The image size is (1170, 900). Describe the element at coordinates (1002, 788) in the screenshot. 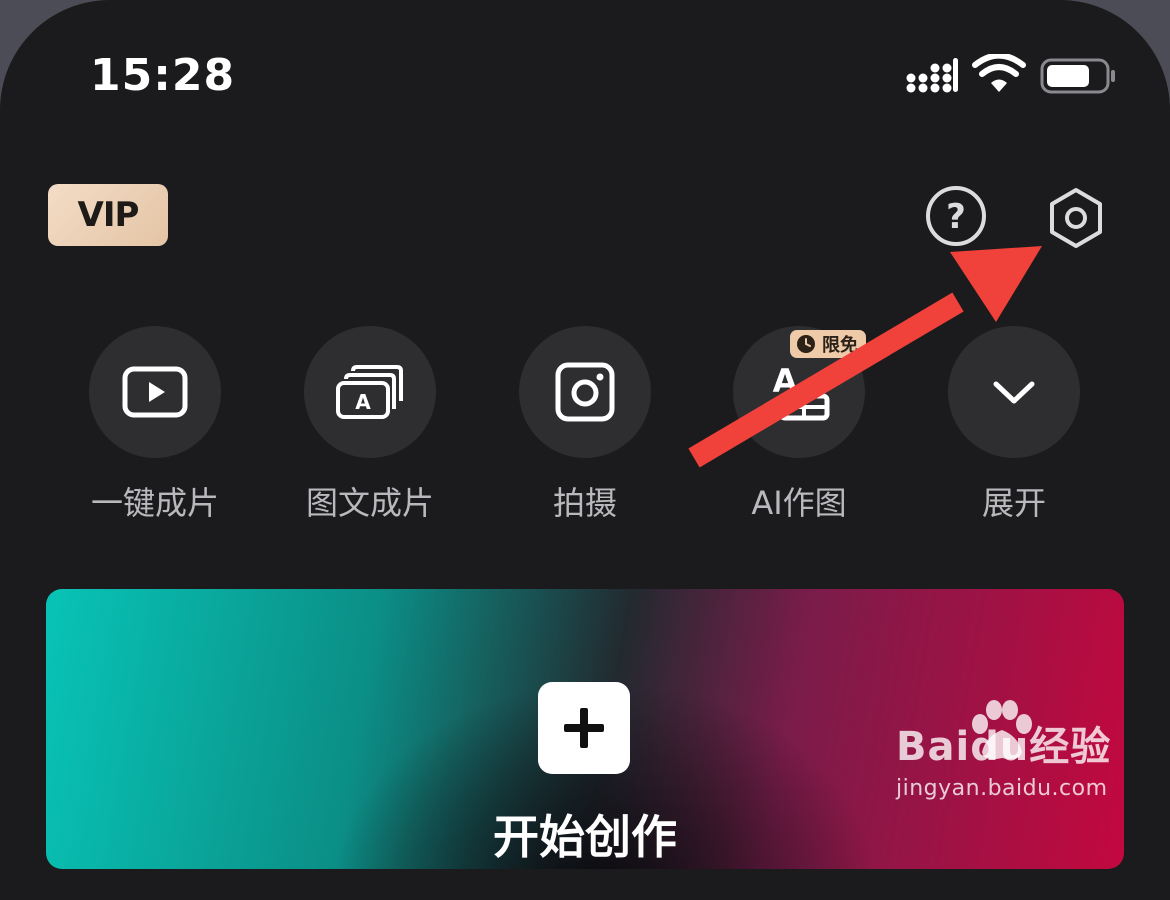

I see `watermark-url: jingyan.baidu.com` at that location.